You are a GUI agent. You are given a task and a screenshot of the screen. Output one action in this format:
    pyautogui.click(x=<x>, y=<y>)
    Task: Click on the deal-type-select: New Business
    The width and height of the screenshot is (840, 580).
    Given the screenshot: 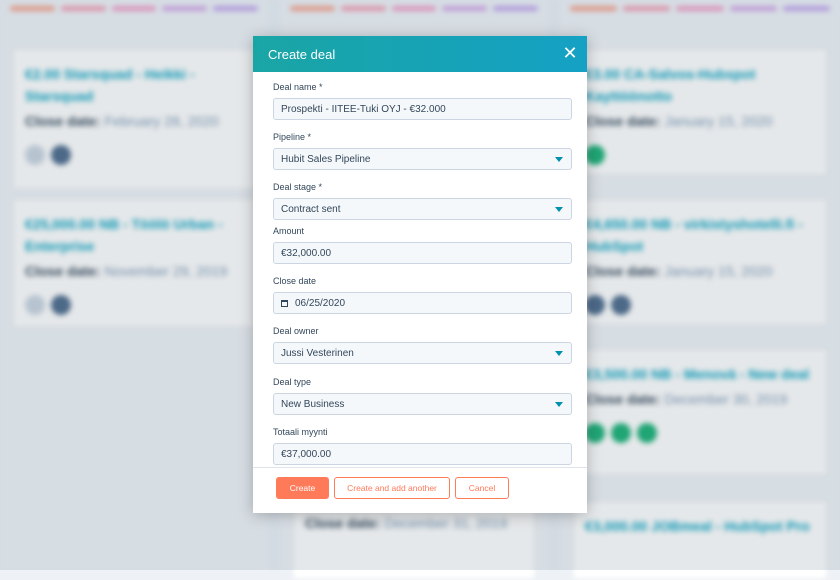 What is the action you would take?
    pyautogui.click(x=422, y=404)
    